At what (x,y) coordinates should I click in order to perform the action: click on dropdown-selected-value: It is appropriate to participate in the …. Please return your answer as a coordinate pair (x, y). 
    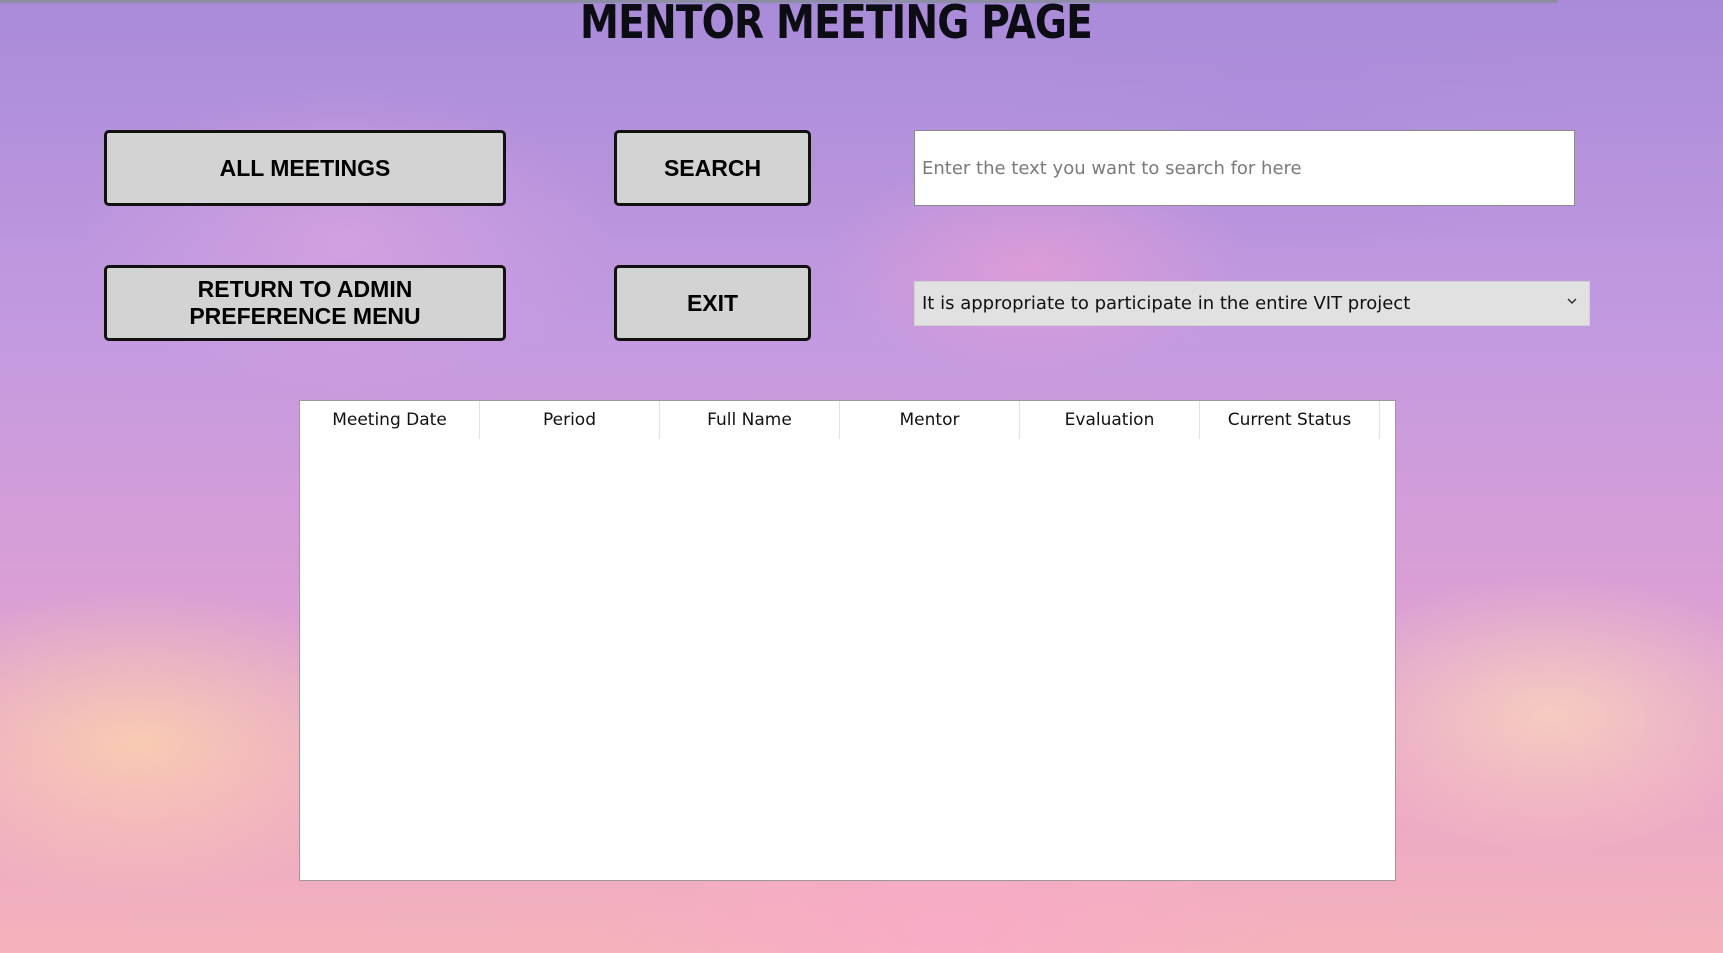
    Looking at the image, I should click on (1166, 303).